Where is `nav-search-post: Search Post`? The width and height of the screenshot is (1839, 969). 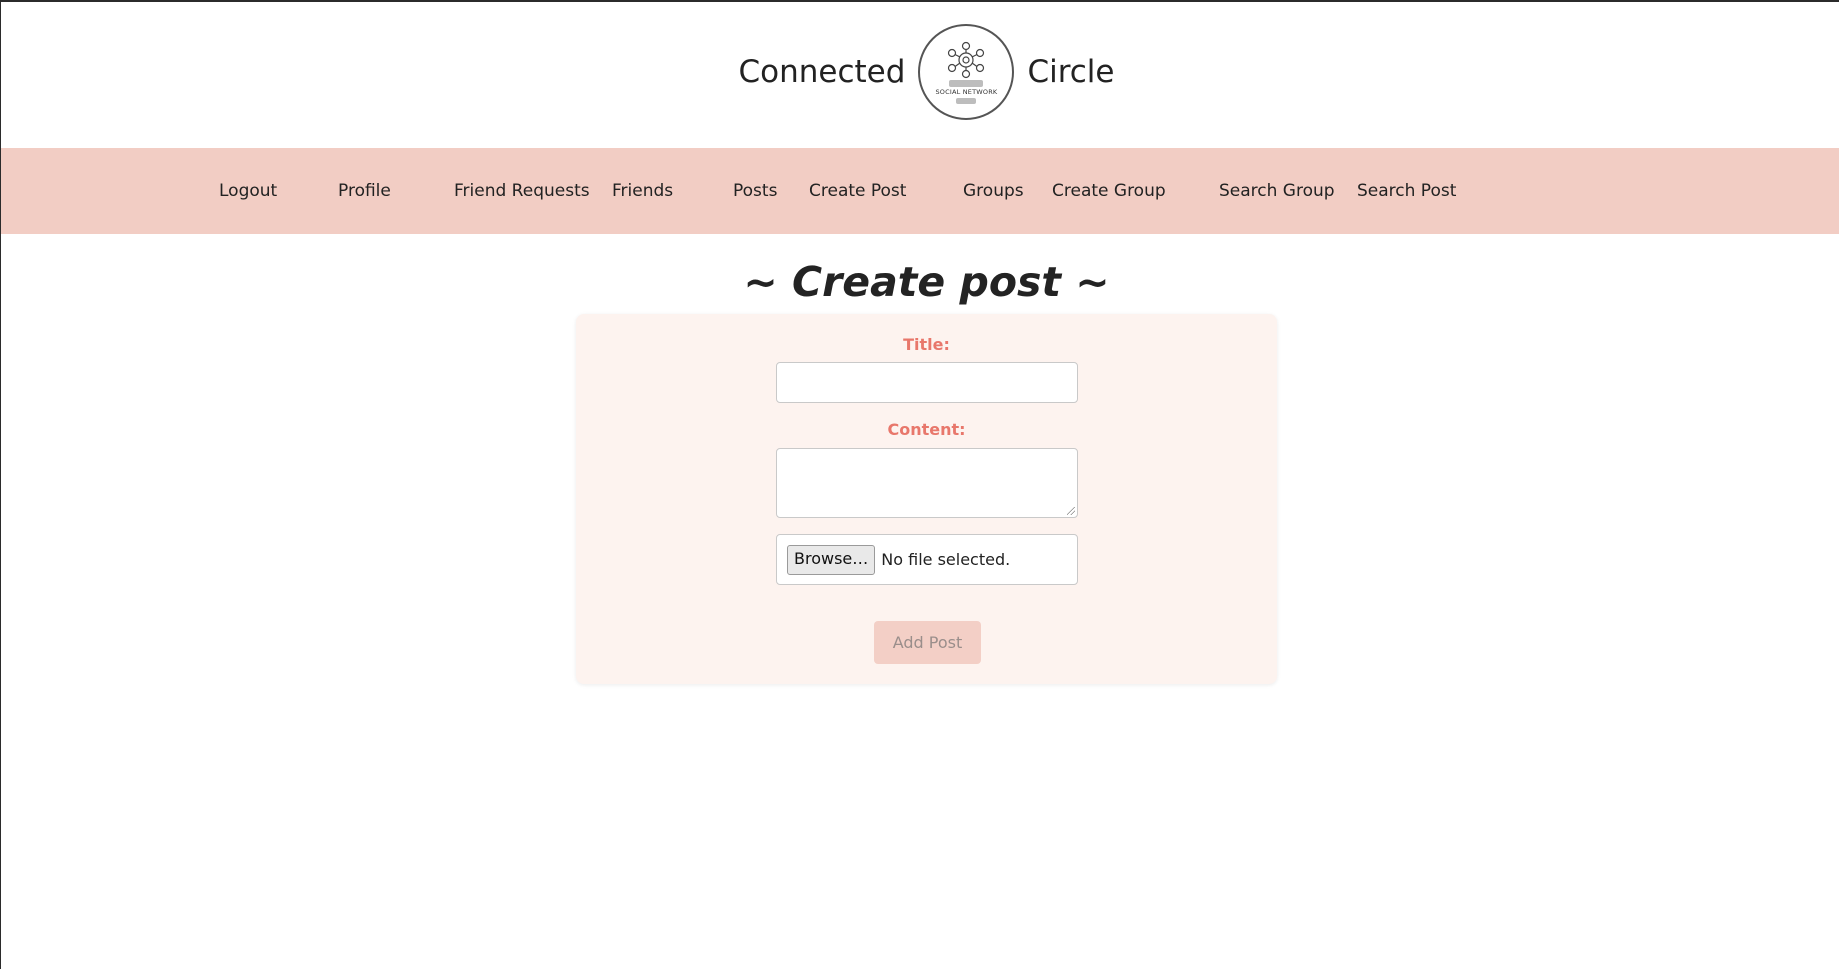
nav-search-post: Search Post is located at coordinates (1406, 191).